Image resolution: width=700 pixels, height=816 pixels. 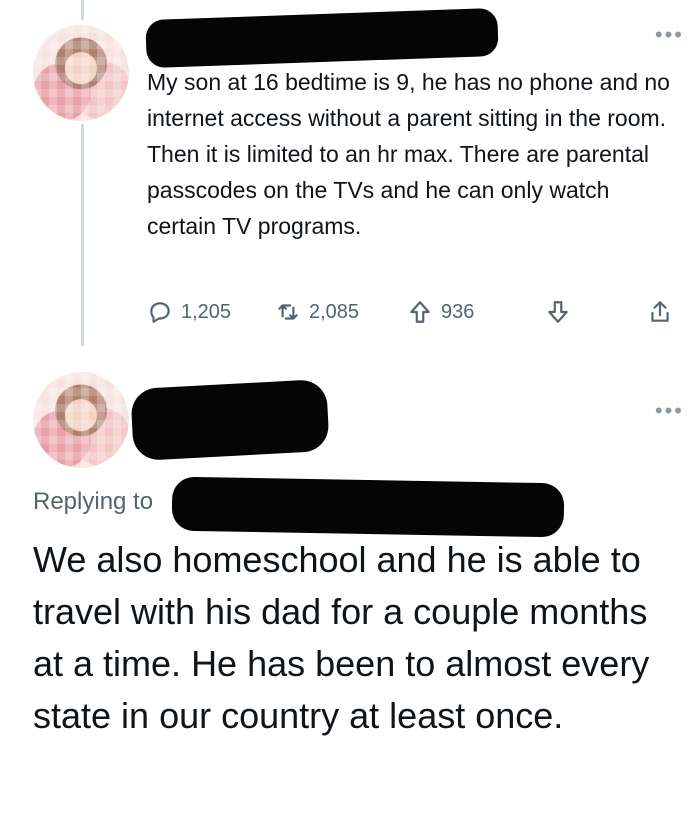 What do you see at coordinates (206, 311) in the screenshot?
I see `reply-count: 1,205` at bounding box center [206, 311].